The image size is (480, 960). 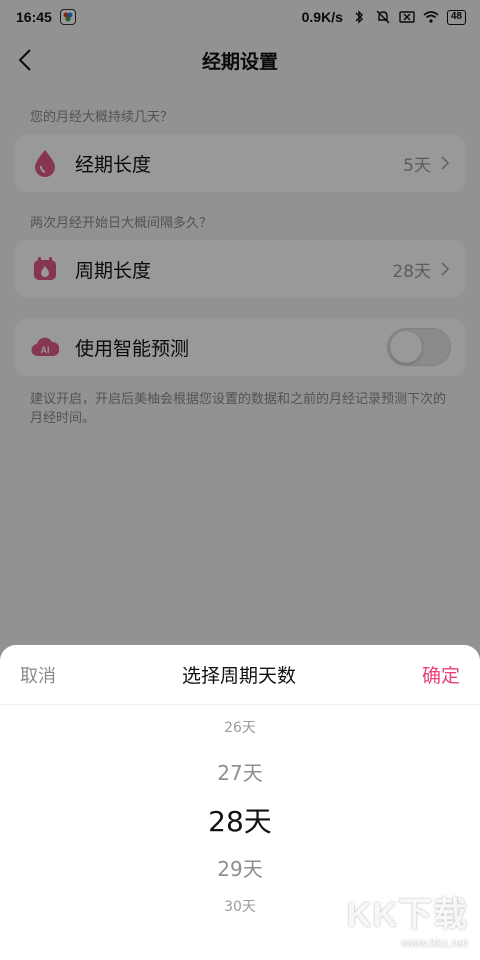 I want to click on sheet-title: 选择周期天数, so click(x=238, y=676).